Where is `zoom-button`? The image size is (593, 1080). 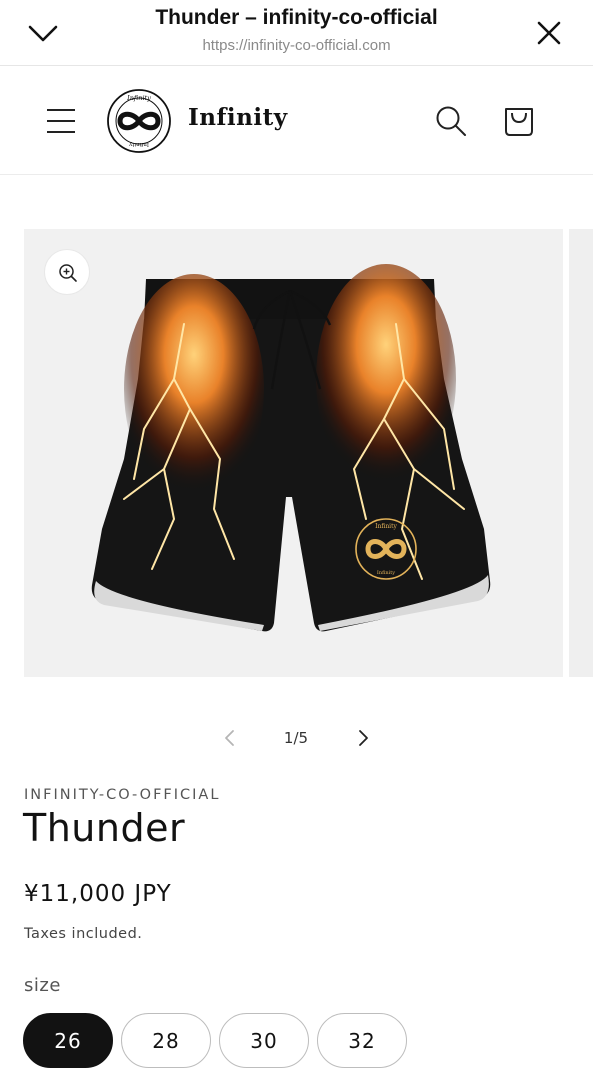
zoom-button is located at coordinates (67, 272).